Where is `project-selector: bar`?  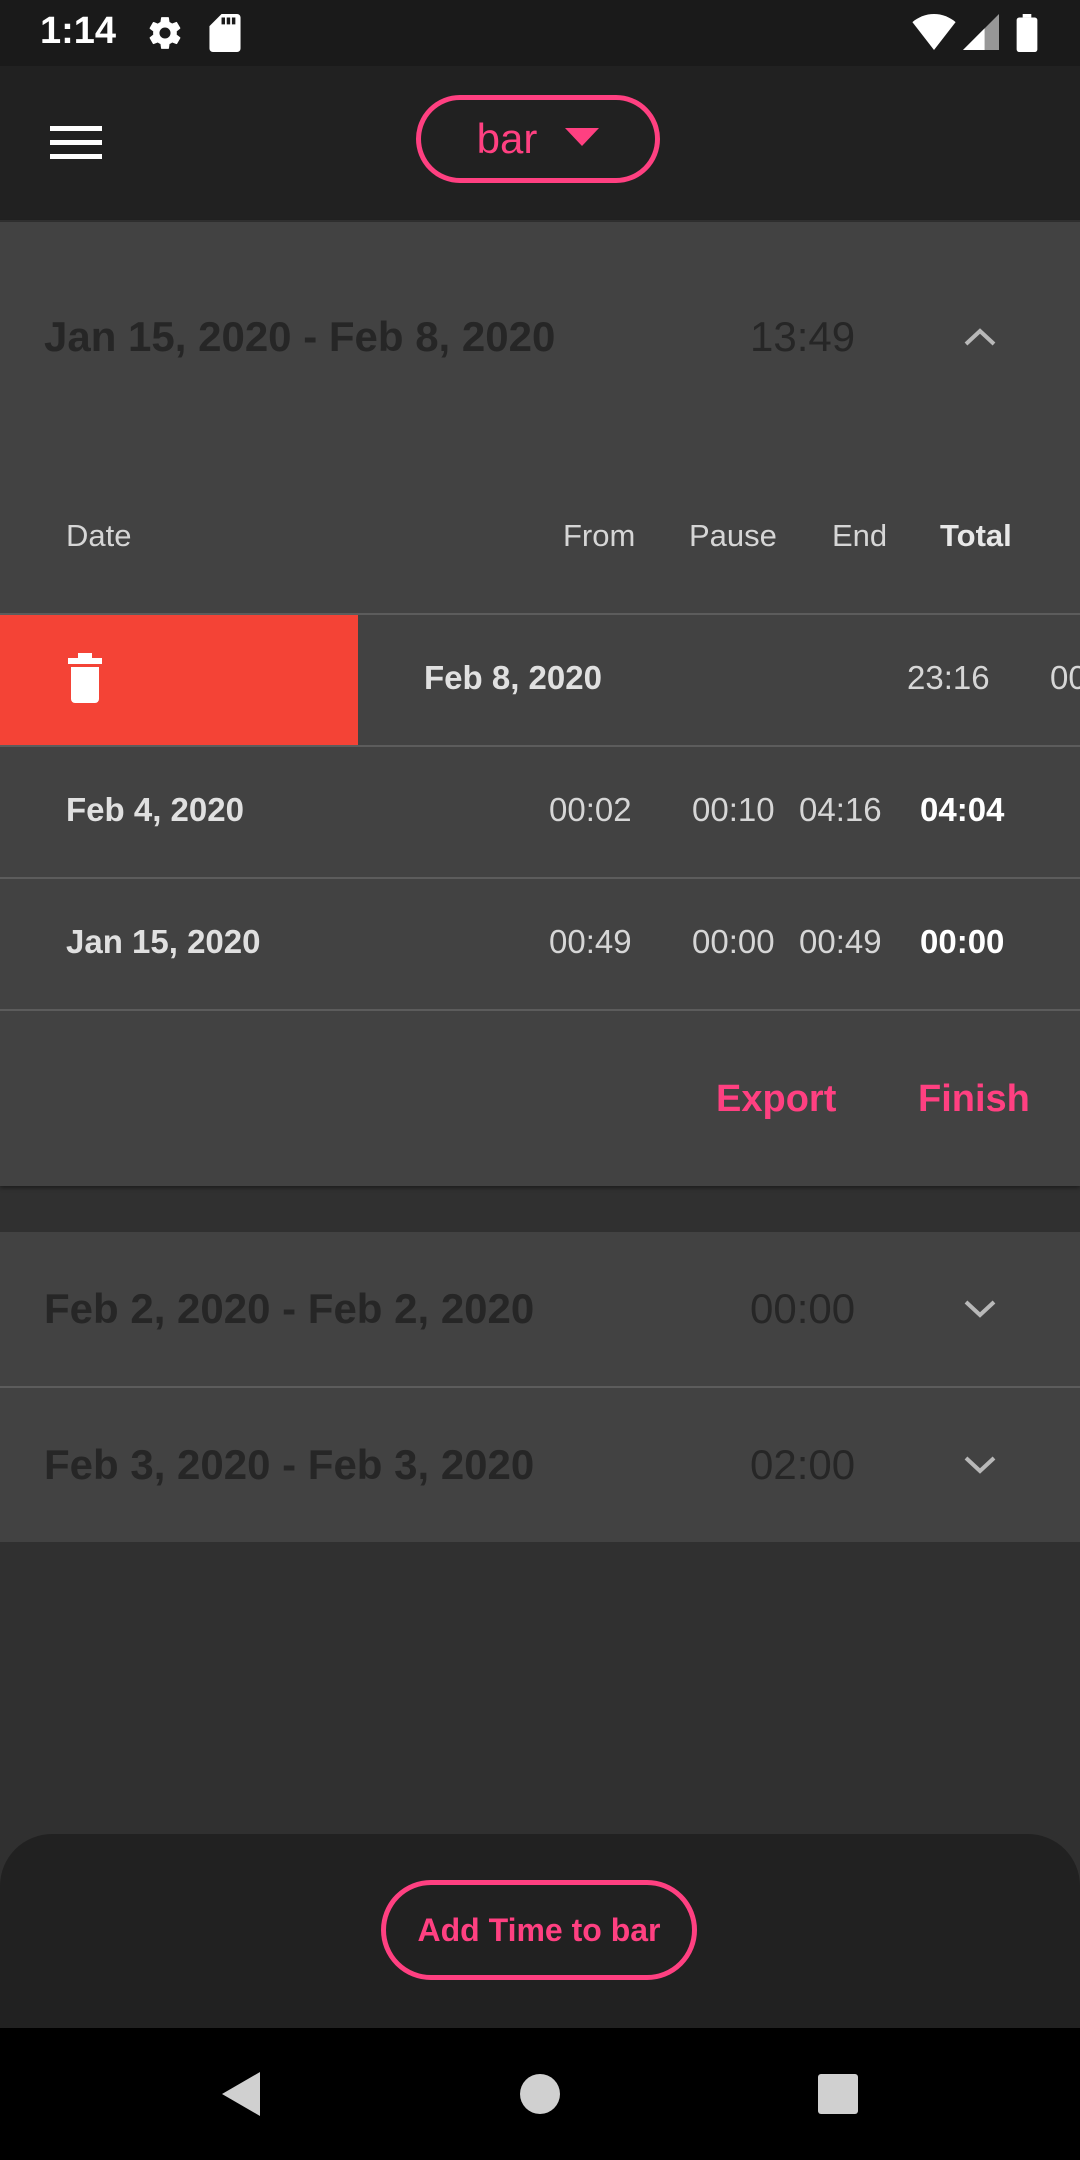
project-selector: bar is located at coordinates (538, 139).